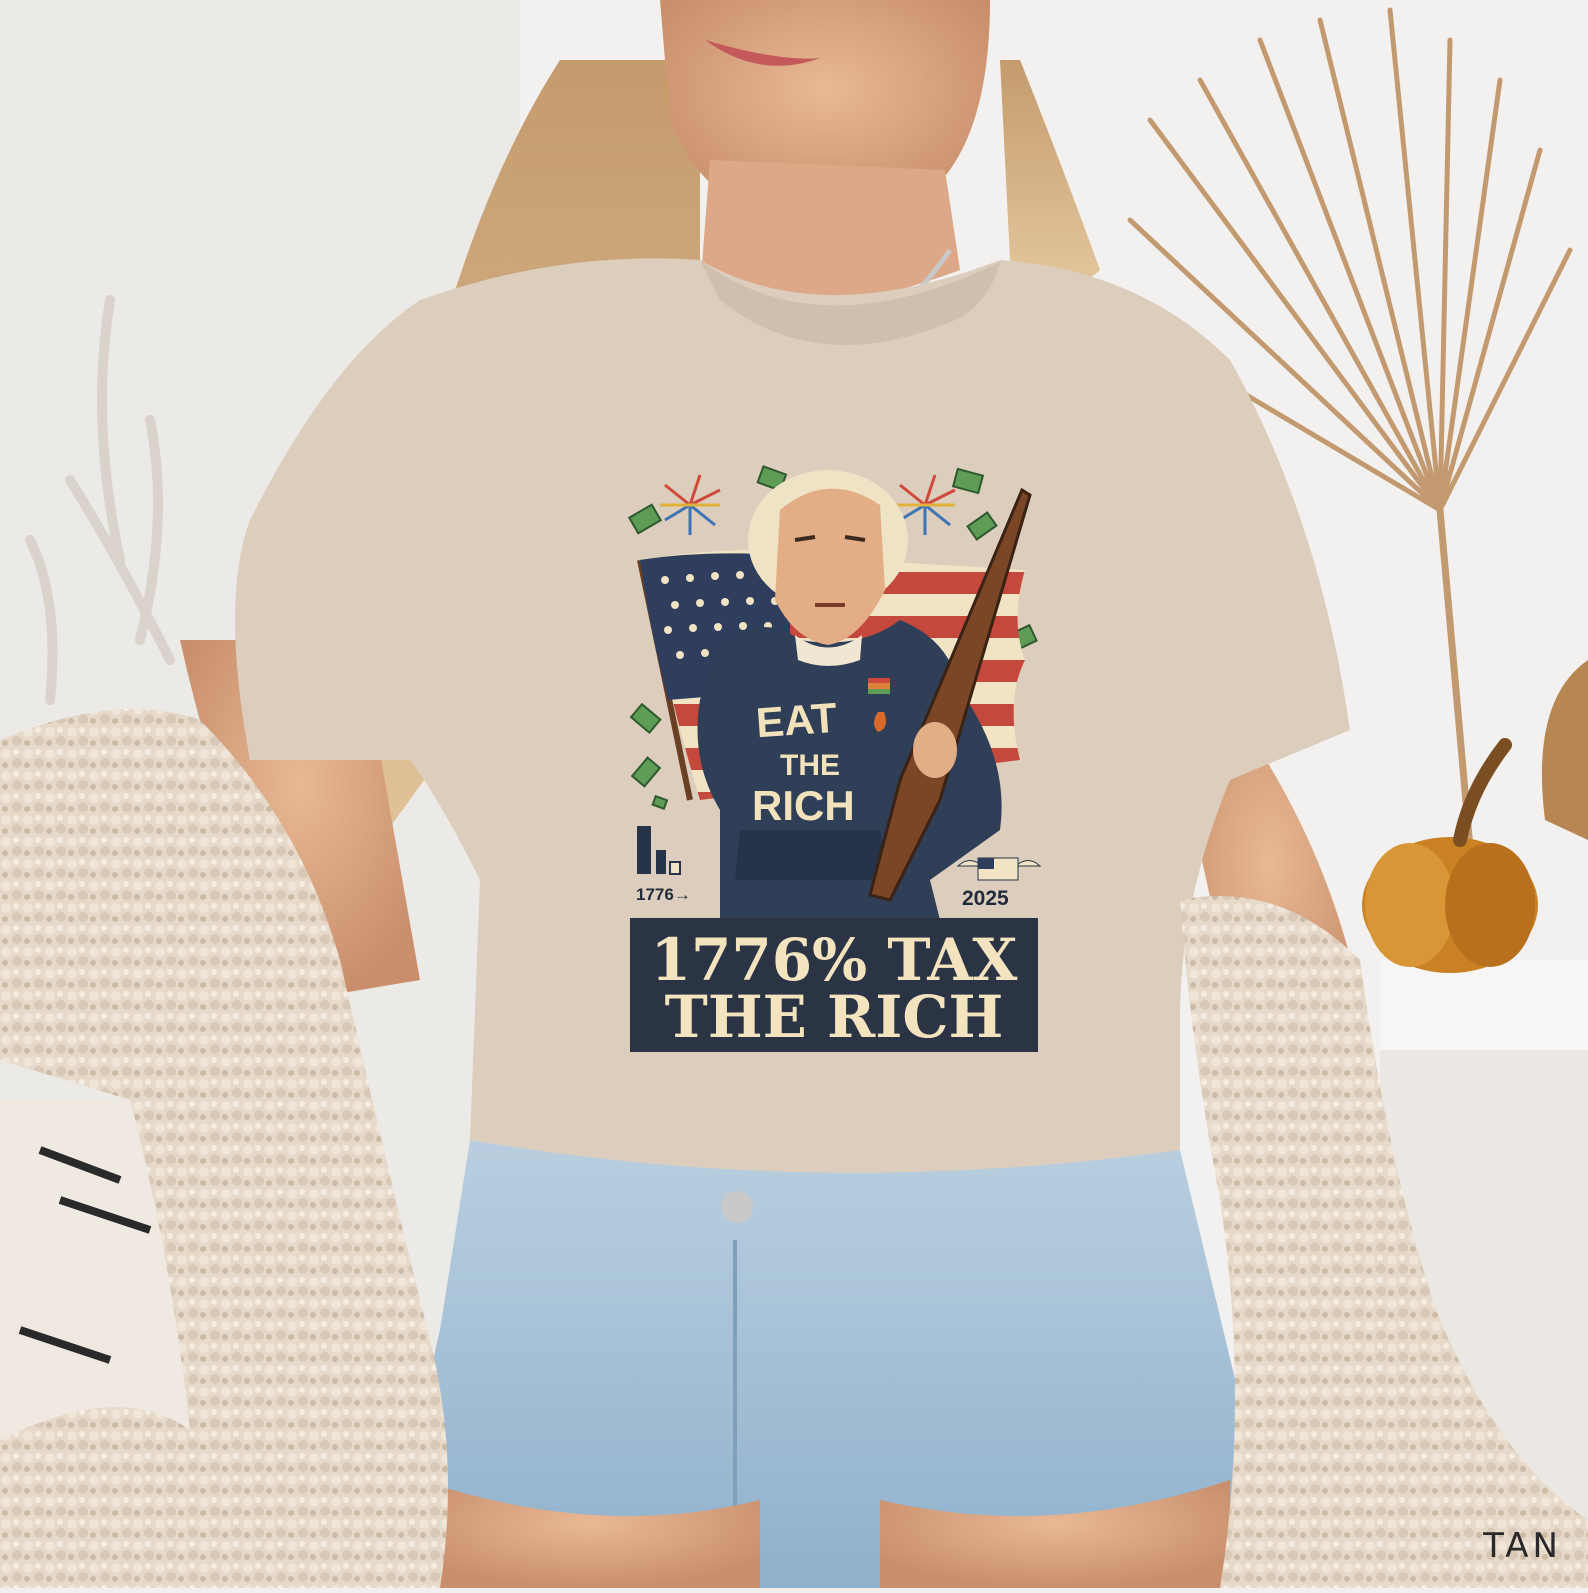 The image size is (1588, 1593). I want to click on chart-year-label: 1776→, so click(663, 894).